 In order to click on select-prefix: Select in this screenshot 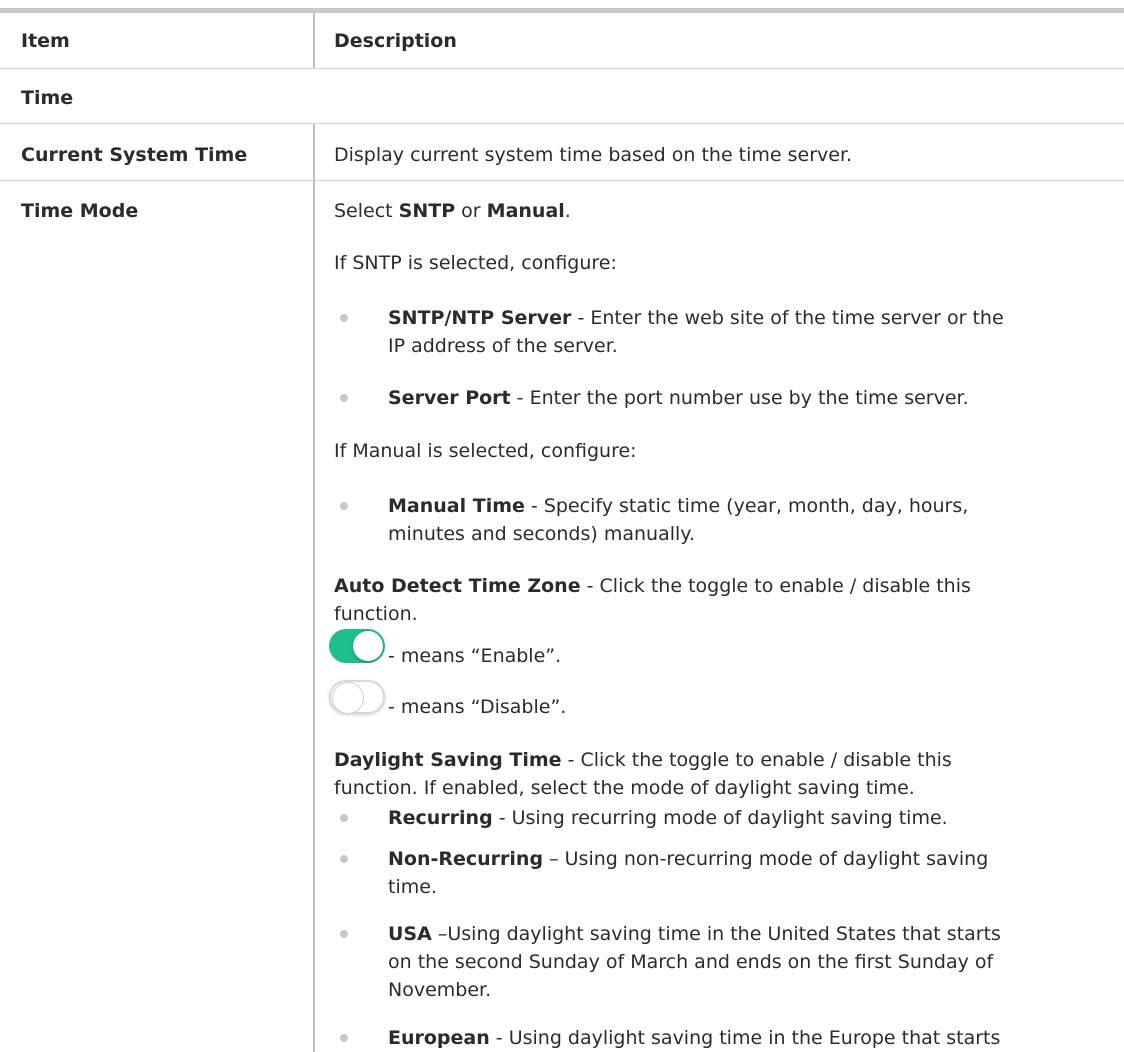, I will do `click(366, 211)`.